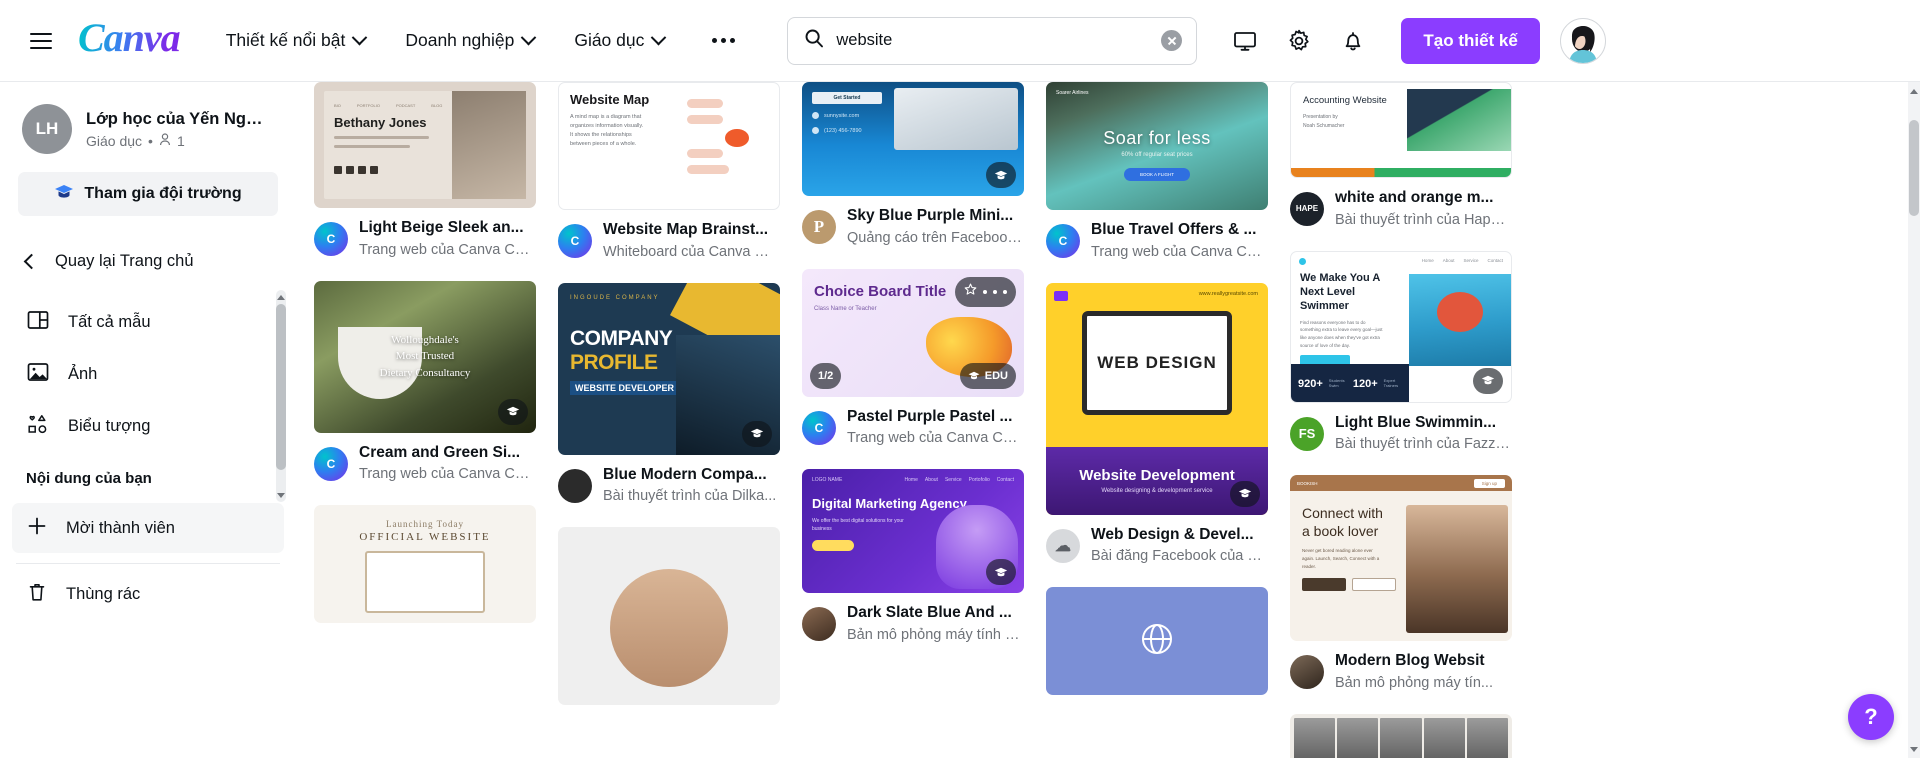  I want to click on create-design-button: Tạo thiết kế, so click(1470, 40).